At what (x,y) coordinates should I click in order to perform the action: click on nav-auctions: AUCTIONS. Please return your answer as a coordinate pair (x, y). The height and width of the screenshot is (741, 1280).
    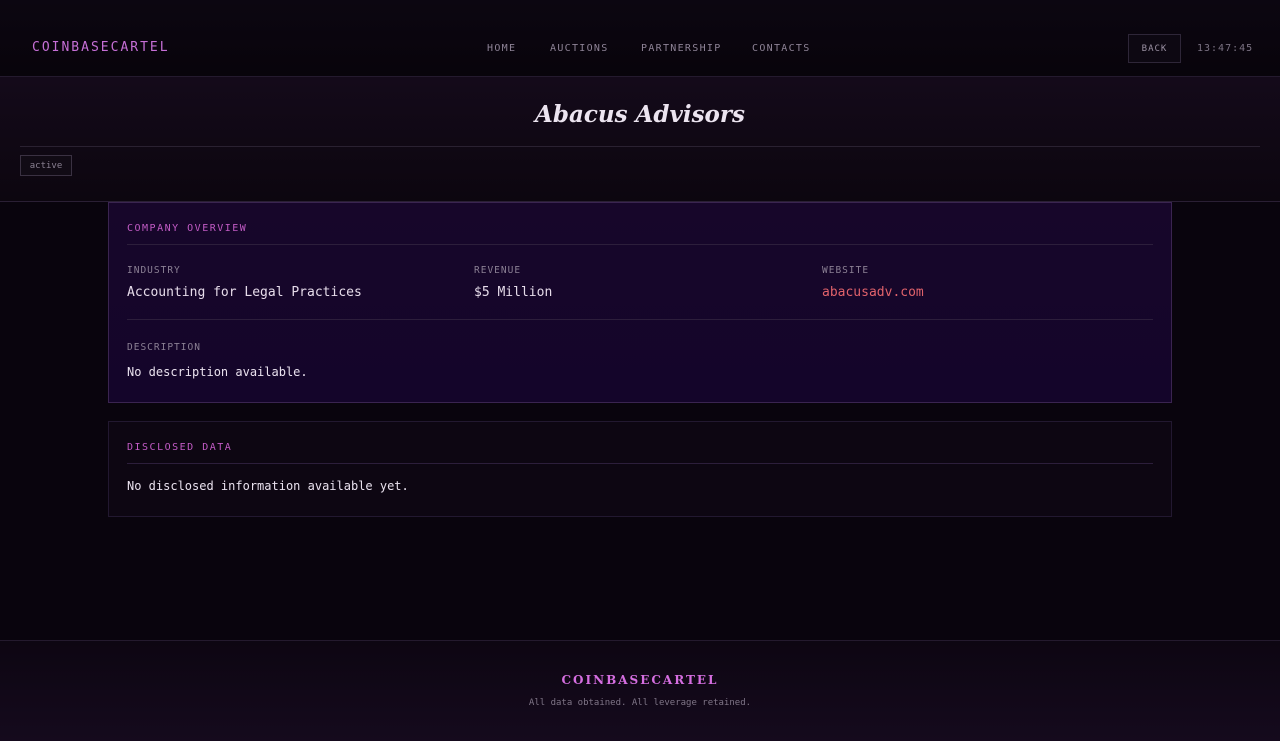
    Looking at the image, I should click on (579, 48).